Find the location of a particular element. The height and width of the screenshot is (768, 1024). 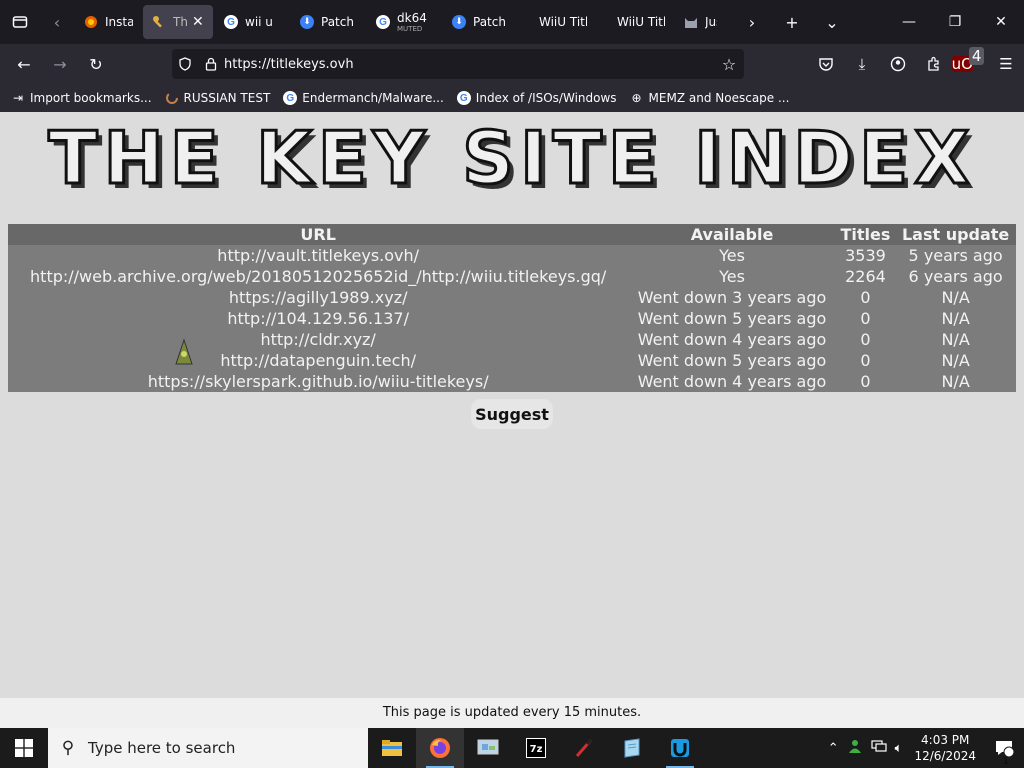

address-bar: ☆ is located at coordinates (458, 64).